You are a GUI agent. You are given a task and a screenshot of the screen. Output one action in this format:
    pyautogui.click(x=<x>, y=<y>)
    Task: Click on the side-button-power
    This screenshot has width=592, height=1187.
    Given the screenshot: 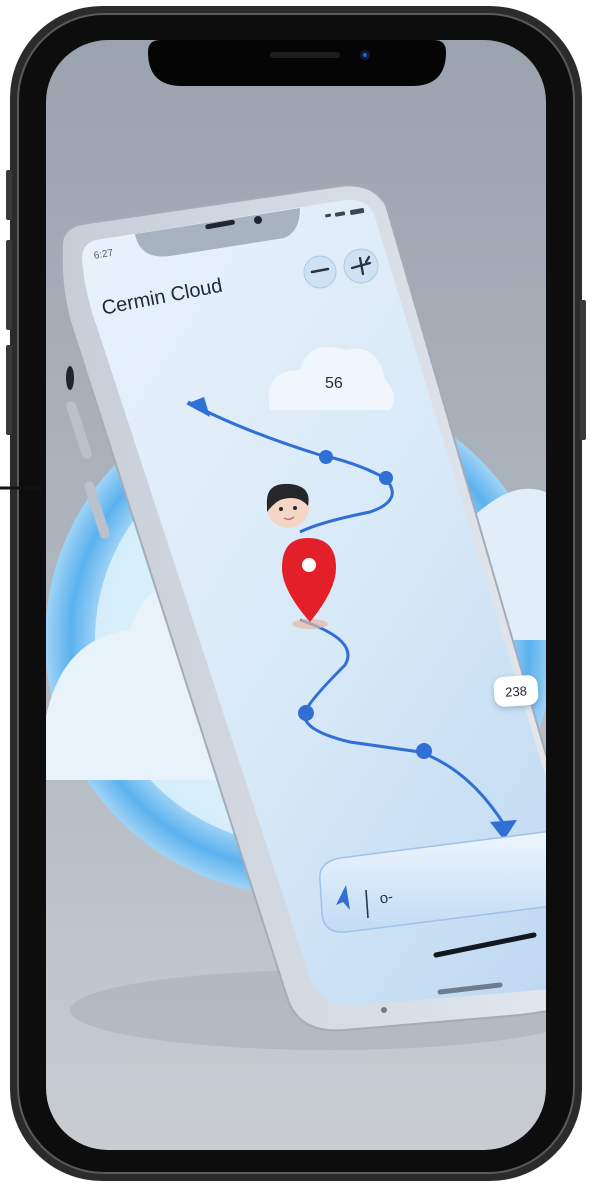 What is the action you would take?
    pyautogui.click(x=583, y=370)
    